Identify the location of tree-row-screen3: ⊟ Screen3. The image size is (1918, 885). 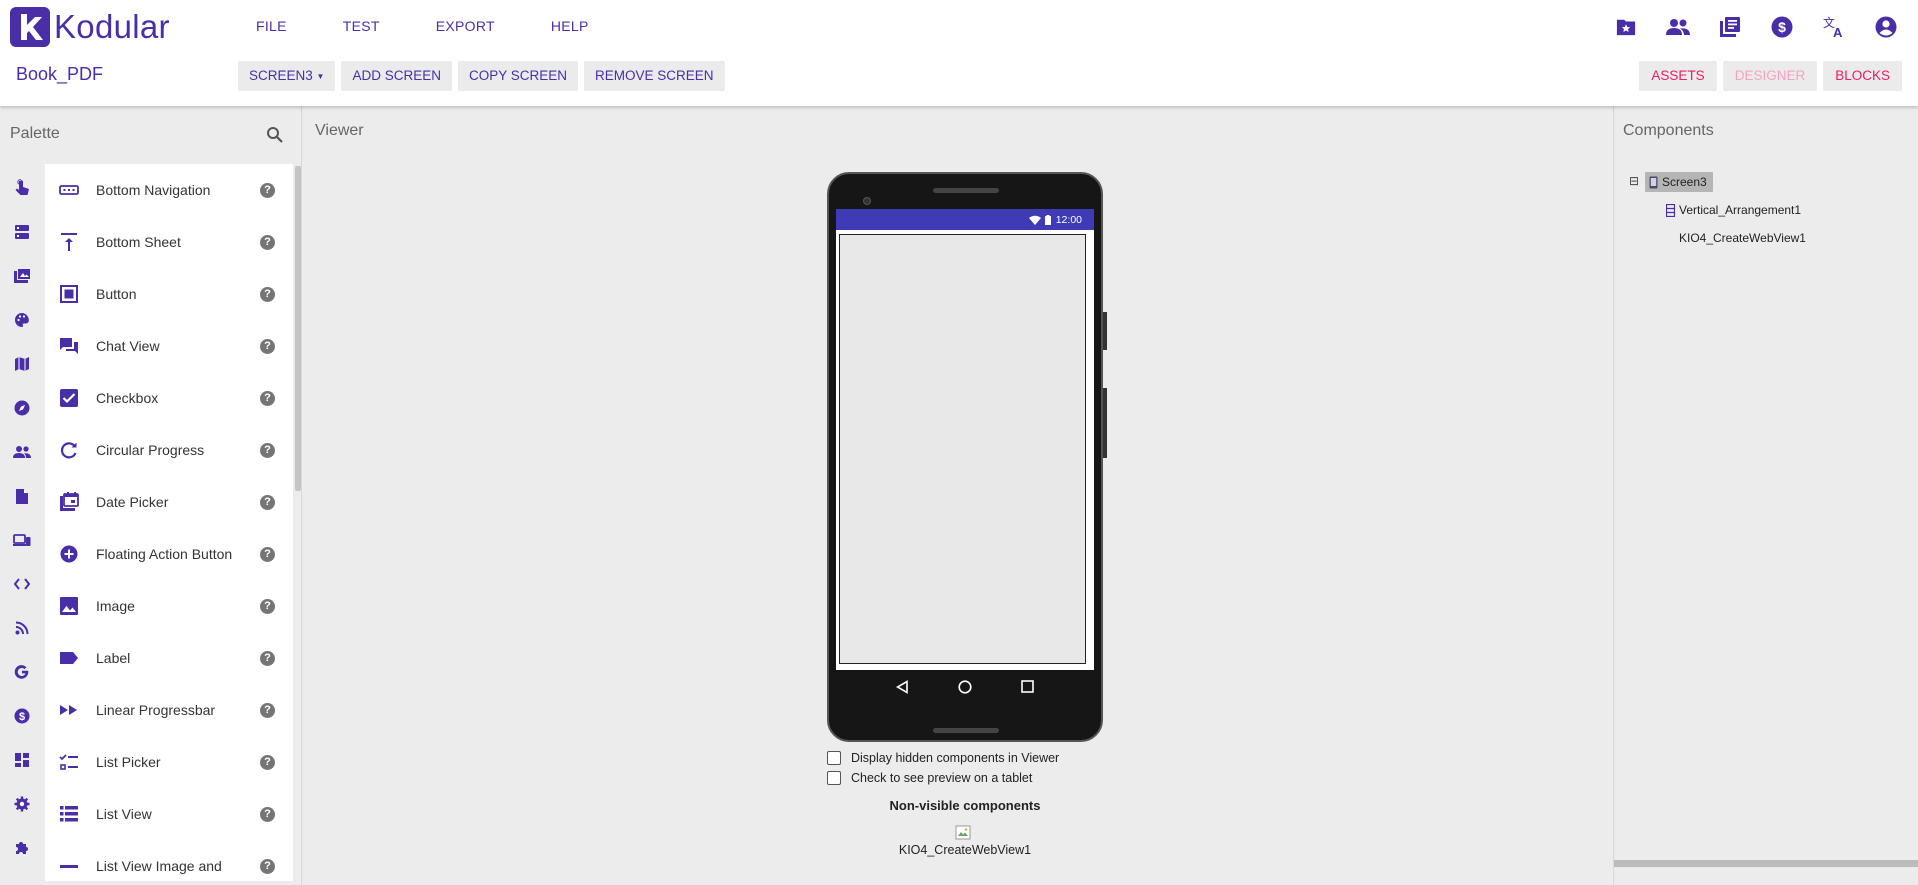
(1717, 182).